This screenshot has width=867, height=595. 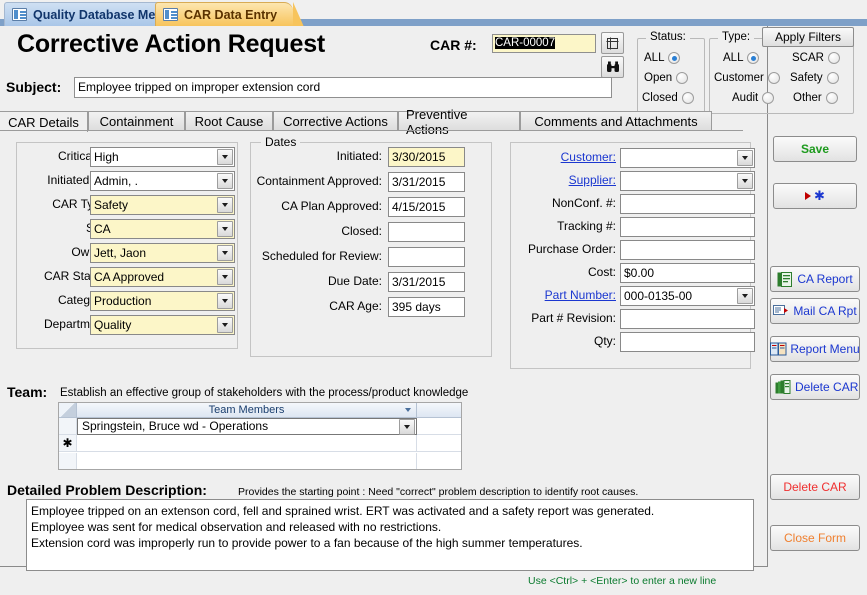 What do you see at coordinates (426, 182) in the screenshot?
I see `containment-approved-input: 3/31/2015` at bounding box center [426, 182].